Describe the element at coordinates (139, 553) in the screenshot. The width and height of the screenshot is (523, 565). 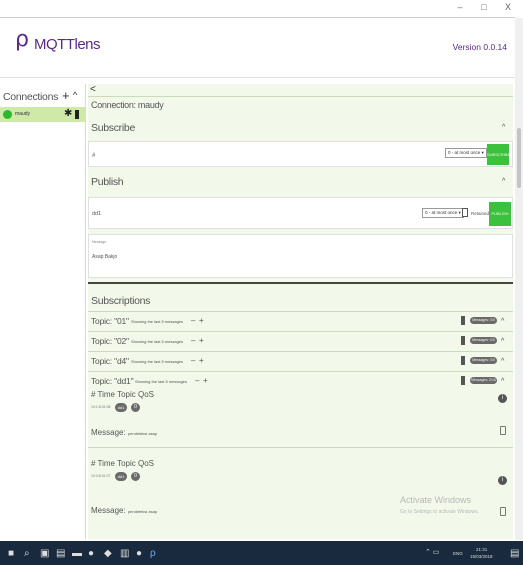
I see `app-icon: ●` at that location.